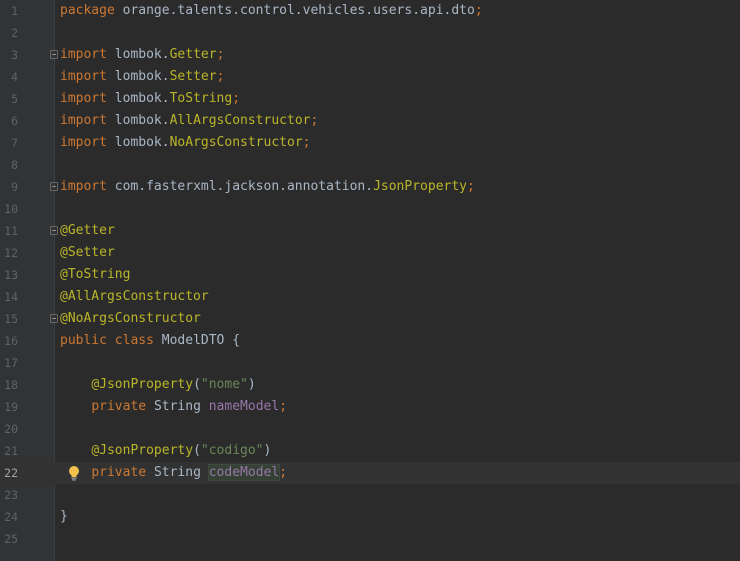  I want to click on line-number: 25, so click(11, 539).